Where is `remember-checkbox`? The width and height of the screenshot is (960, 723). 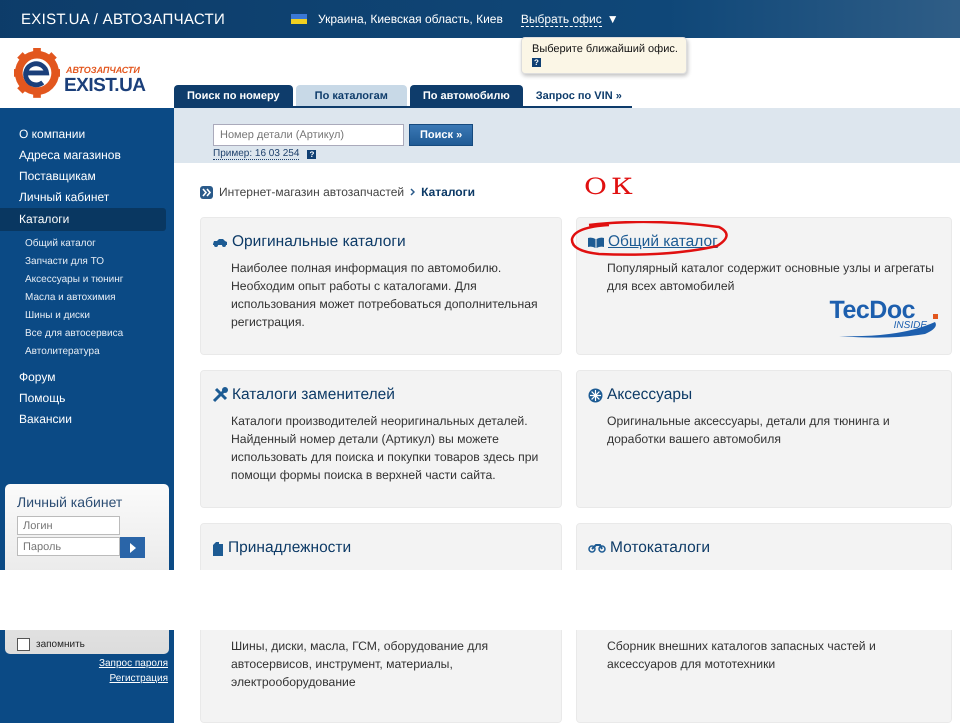 remember-checkbox is located at coordinates (23, 644).